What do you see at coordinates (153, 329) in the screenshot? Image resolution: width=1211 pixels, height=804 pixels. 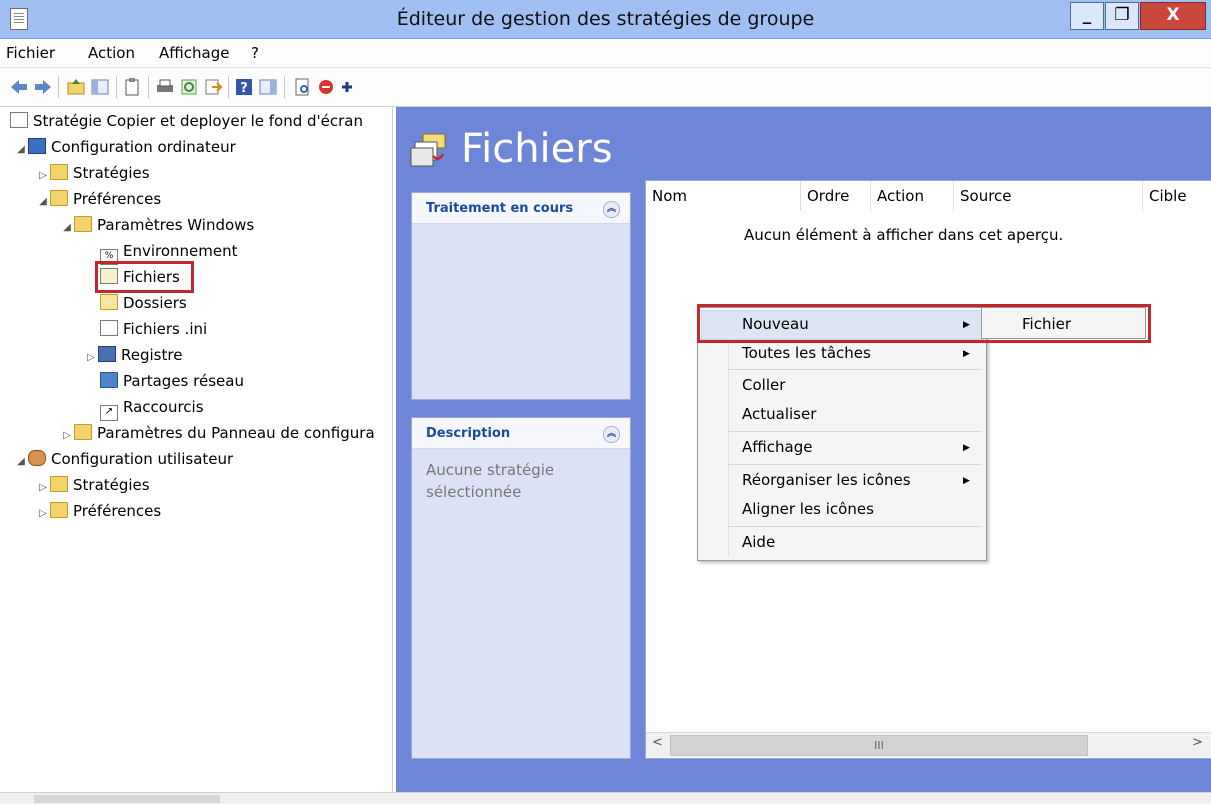 I see `tree-ini-files: Fichiers .ini` at bounding box center [153, 329].